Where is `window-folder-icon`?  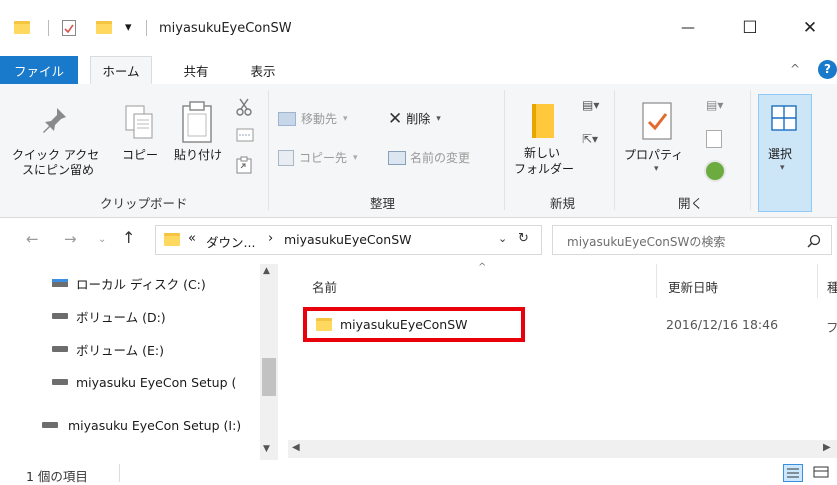 window-folder-icon is located at coordinates (22, 29).